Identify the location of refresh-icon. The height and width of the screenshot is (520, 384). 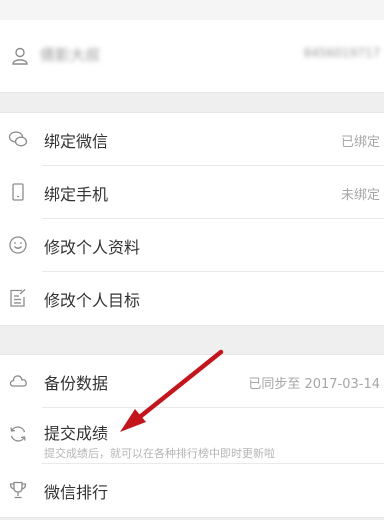
(18, 434).